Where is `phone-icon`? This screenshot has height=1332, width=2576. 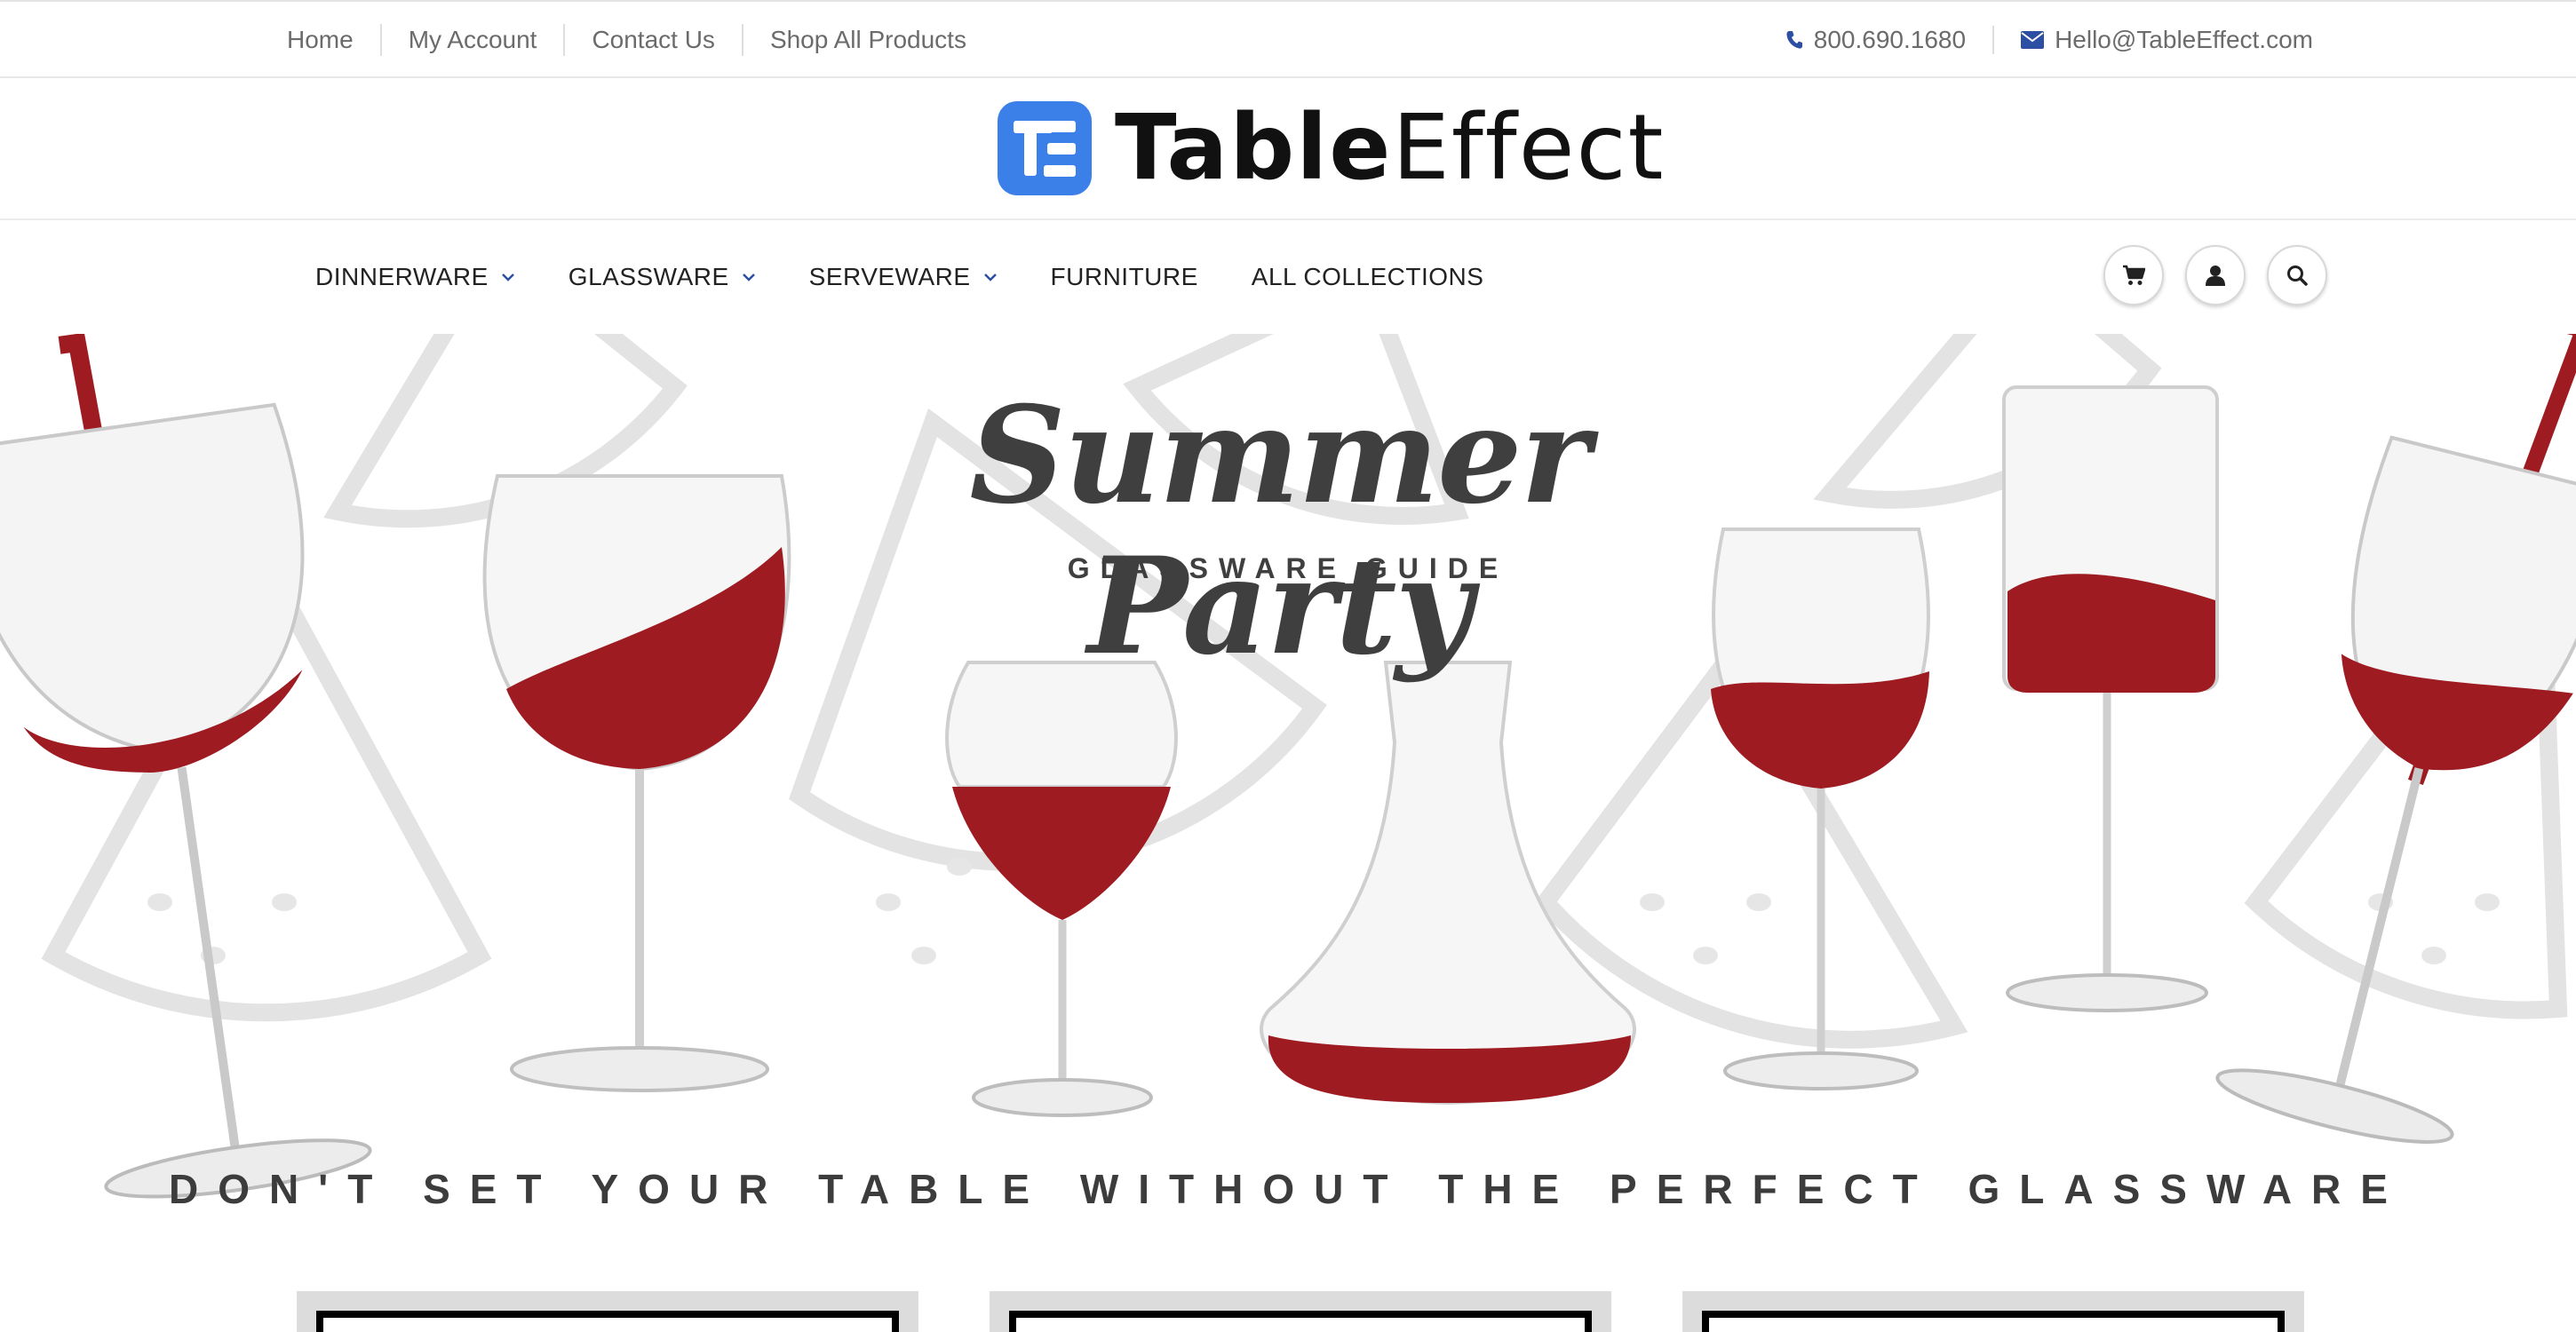 phone-icon is located at coordinates (1794, 40).